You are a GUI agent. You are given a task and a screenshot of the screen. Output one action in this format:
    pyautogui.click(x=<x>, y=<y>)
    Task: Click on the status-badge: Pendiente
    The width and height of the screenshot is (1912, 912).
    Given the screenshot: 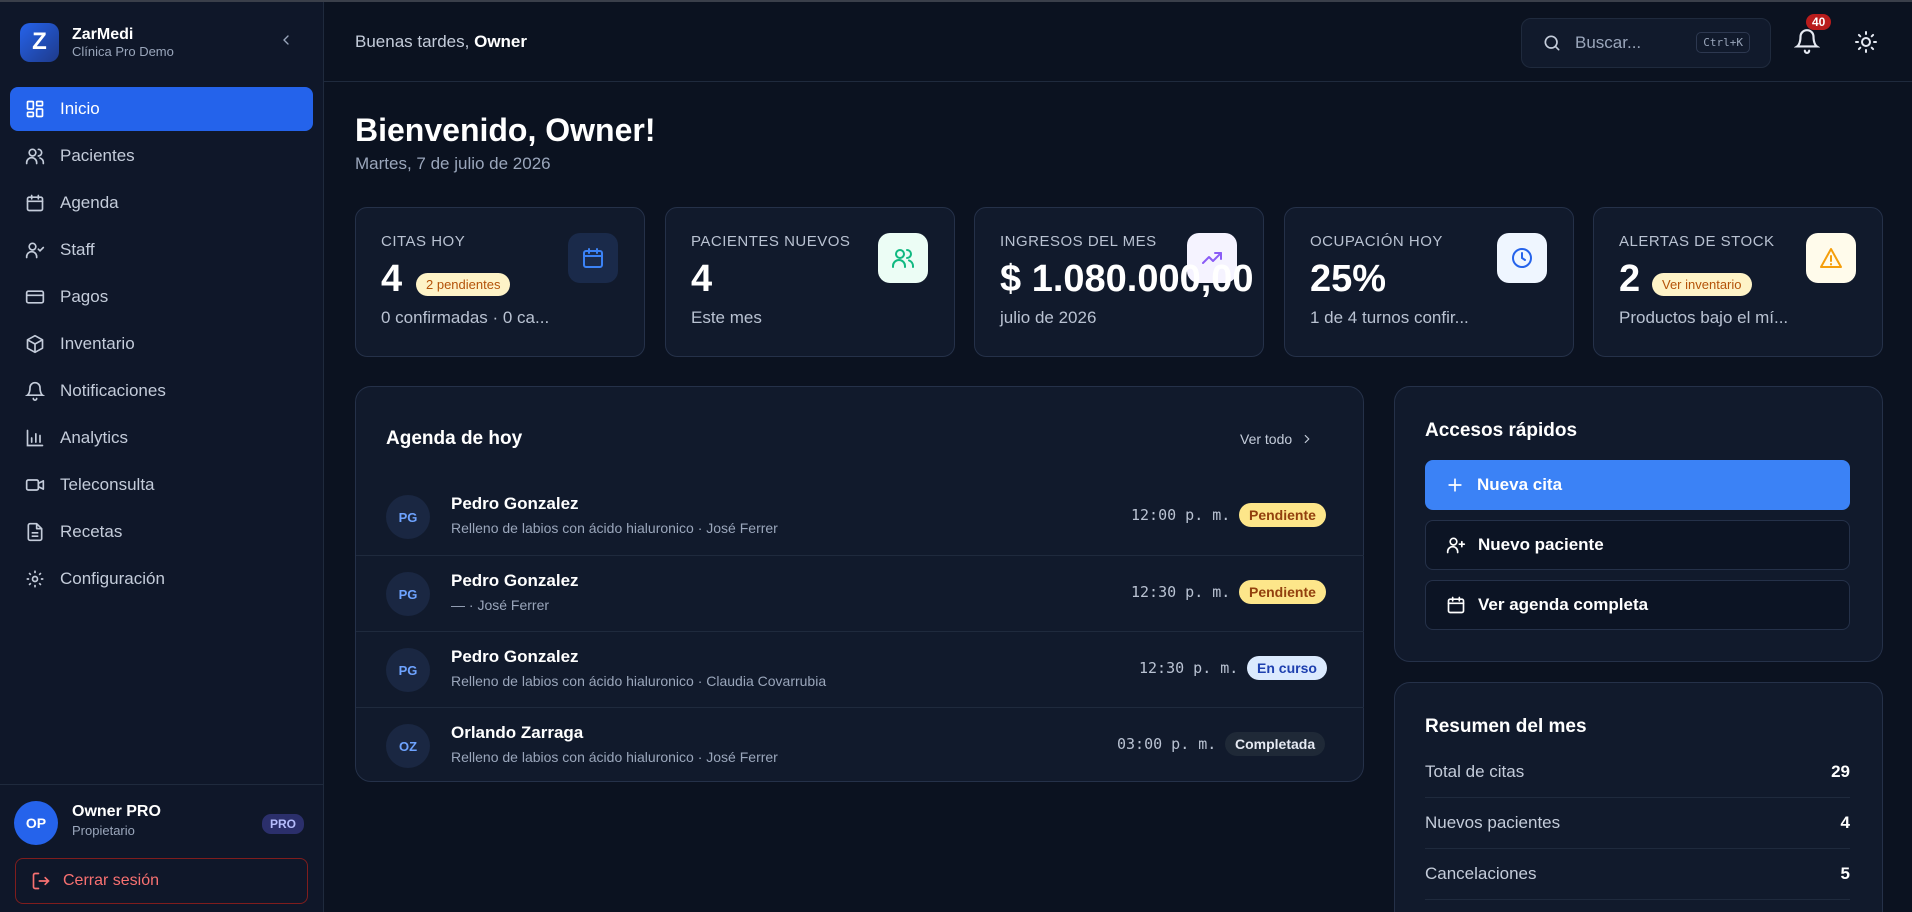 What is the action you would take?
    pyautogui.click(x=1282, y=515)
    